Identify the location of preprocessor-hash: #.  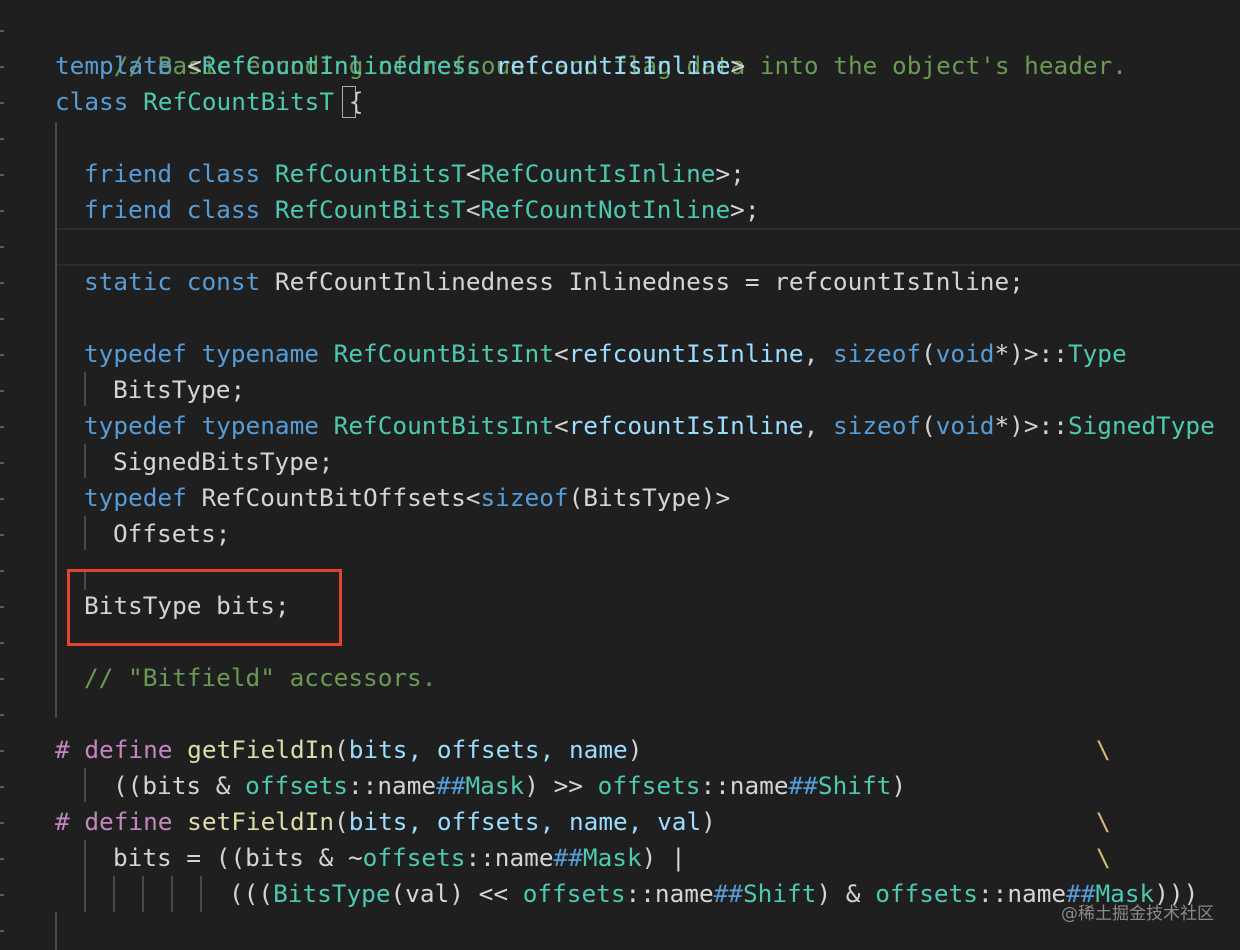
(62, 749).